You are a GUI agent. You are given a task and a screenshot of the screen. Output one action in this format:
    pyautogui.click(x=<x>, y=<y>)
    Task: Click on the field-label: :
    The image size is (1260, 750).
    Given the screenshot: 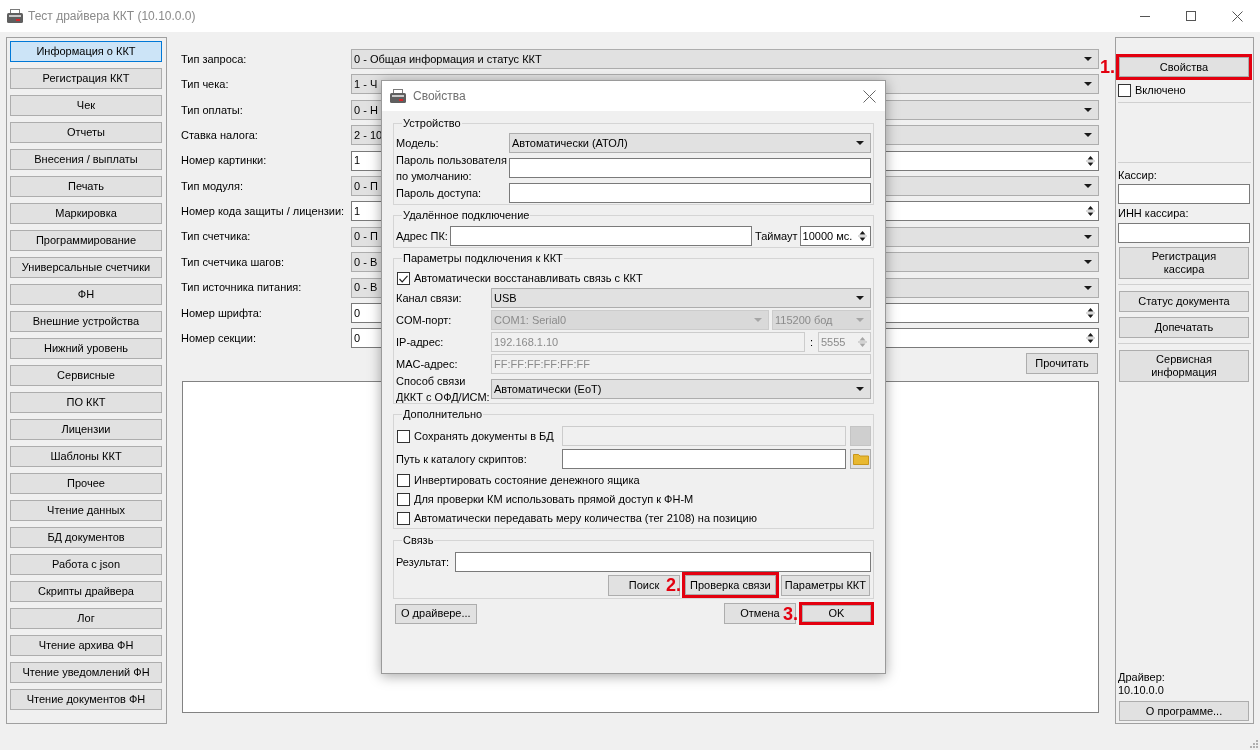 What is the action you would take?
    pyautogui.click(x=811, y=342)
    